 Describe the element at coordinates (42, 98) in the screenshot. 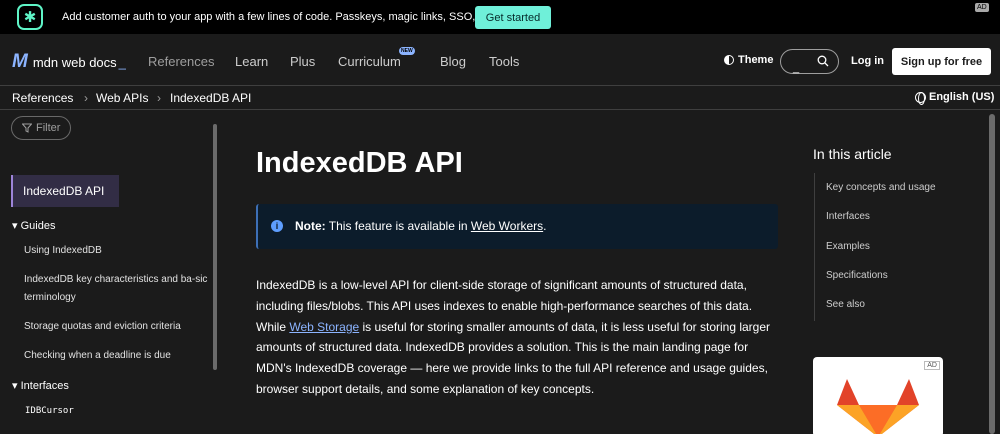

I see `breadcrumb-references: References` at that location.